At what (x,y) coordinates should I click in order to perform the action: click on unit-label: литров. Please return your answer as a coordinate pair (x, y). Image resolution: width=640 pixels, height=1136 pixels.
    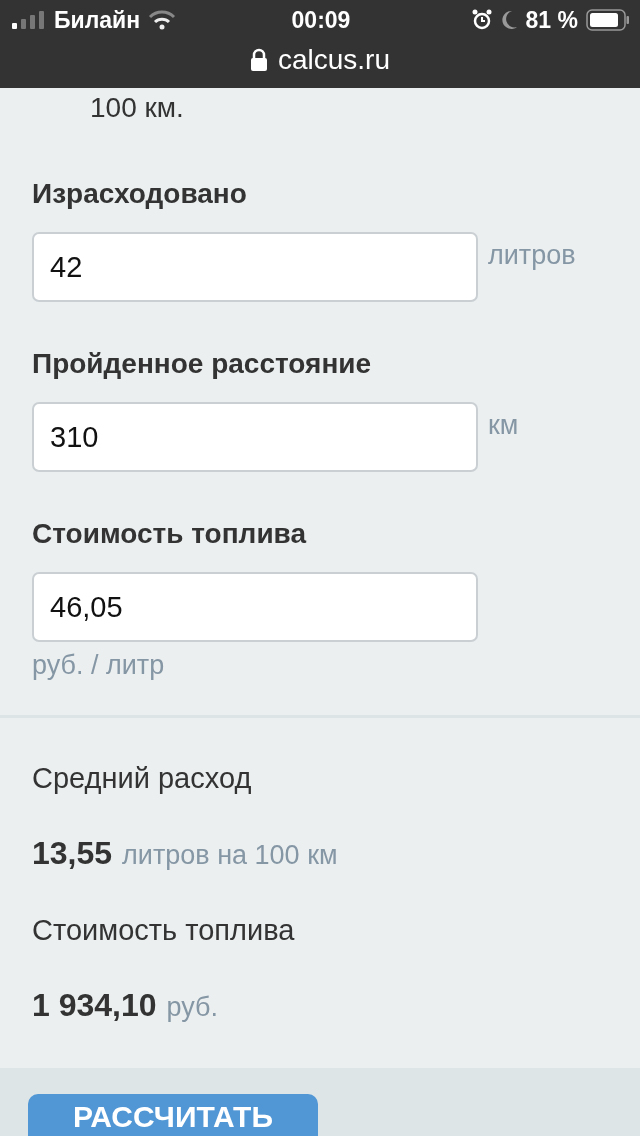
    Looking at the image, I should click on (532, 255).